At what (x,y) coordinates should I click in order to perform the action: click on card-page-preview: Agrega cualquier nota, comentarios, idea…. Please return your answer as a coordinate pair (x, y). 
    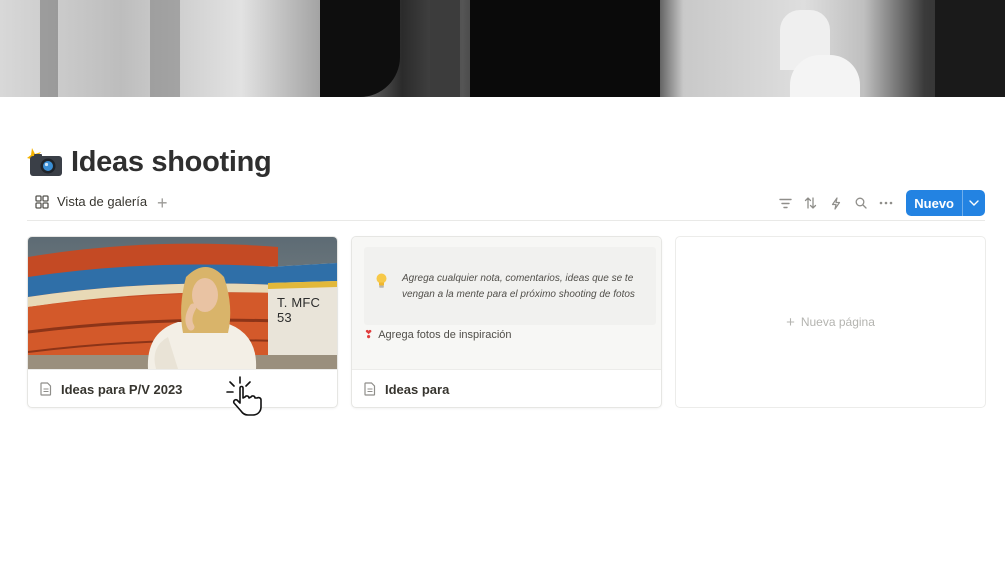
    Looking at the image, I should click on (506, 303).